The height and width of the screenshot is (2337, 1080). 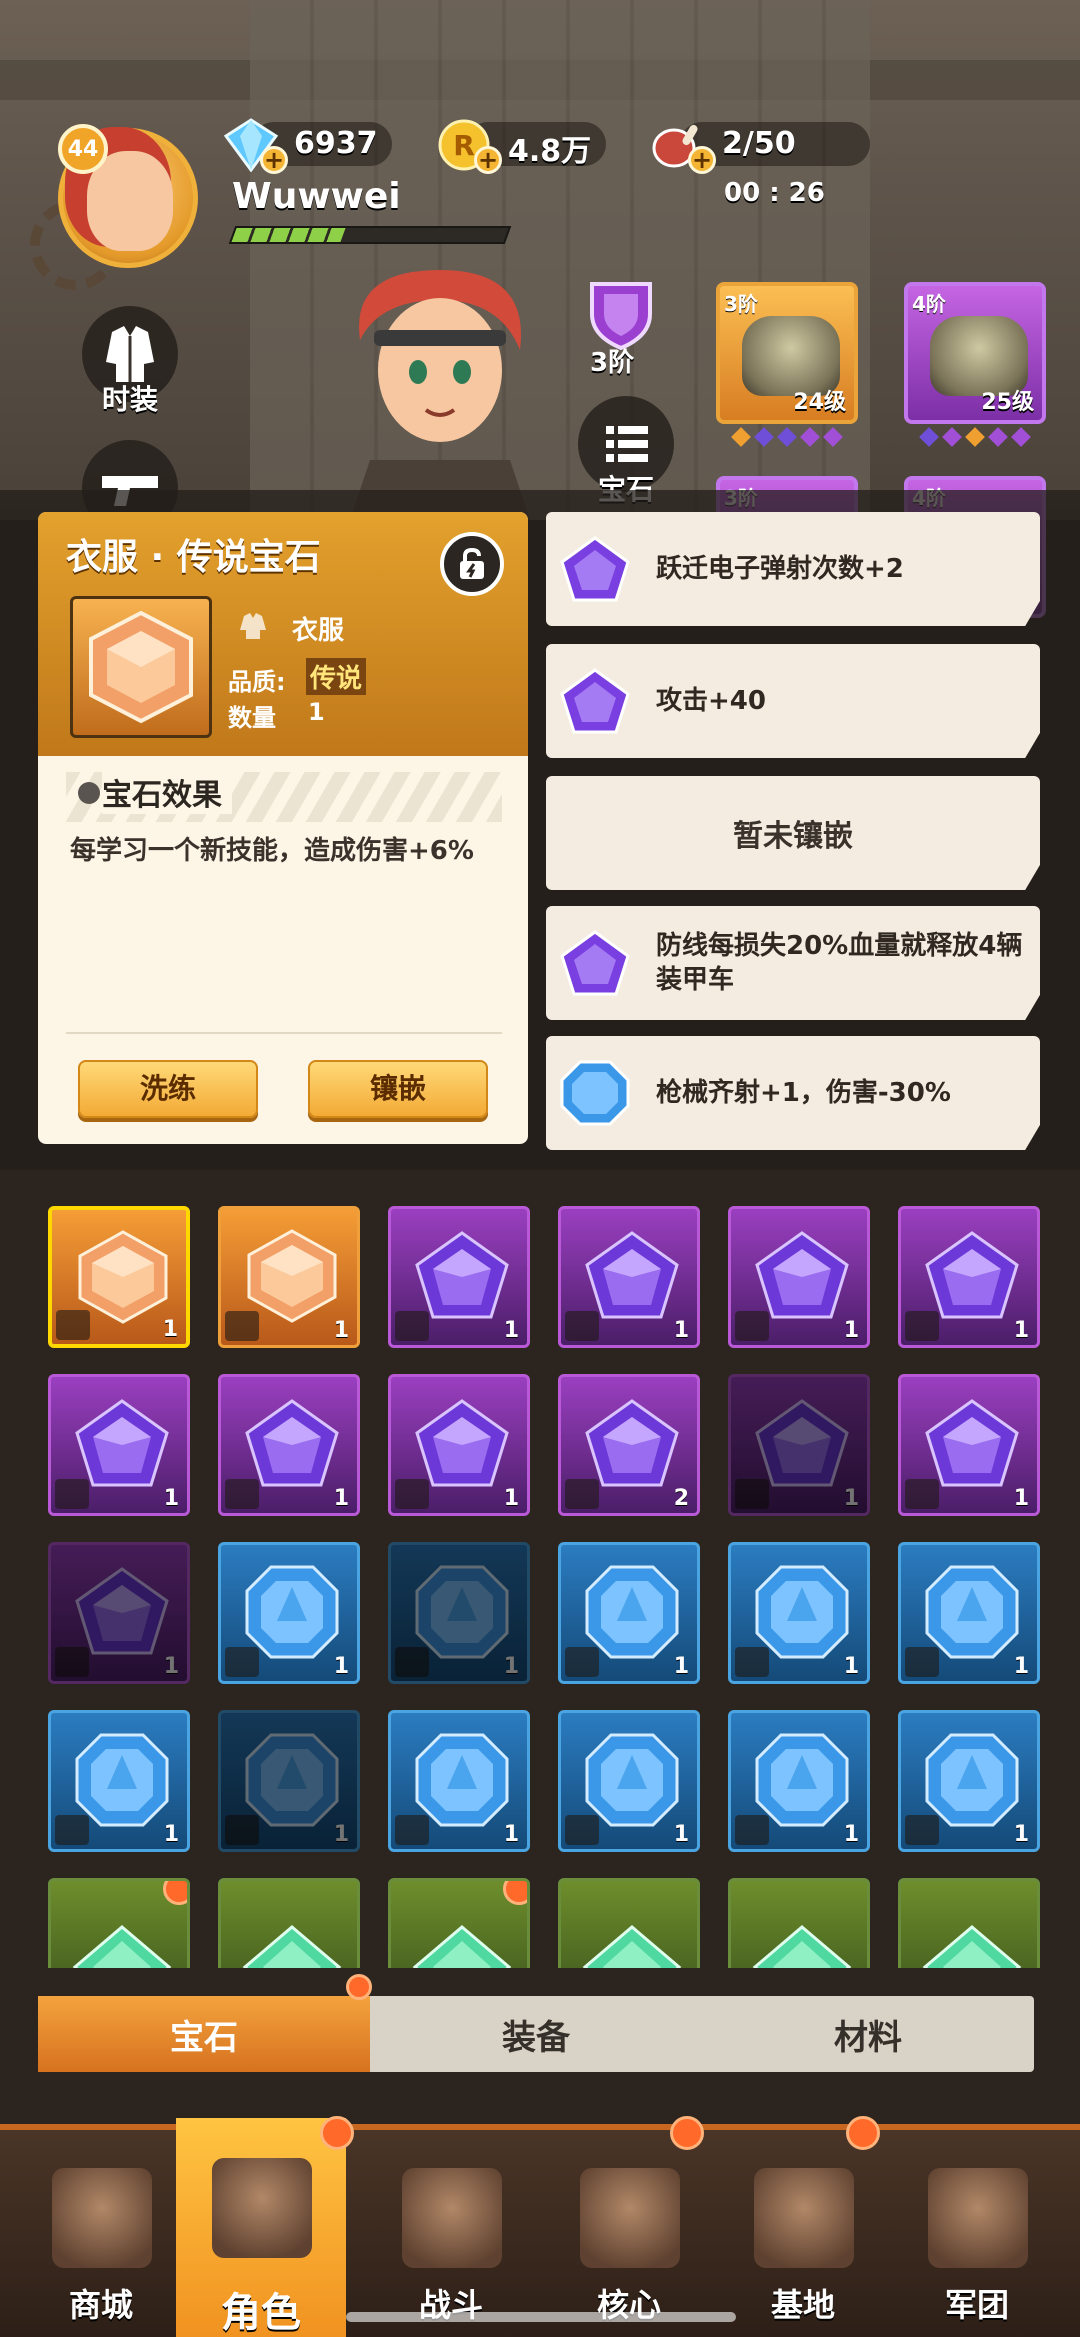 What do you see at coordinates (288, 235) in the screenshot?
I see `xp-bar-fill` at bounding box center [288, 235].